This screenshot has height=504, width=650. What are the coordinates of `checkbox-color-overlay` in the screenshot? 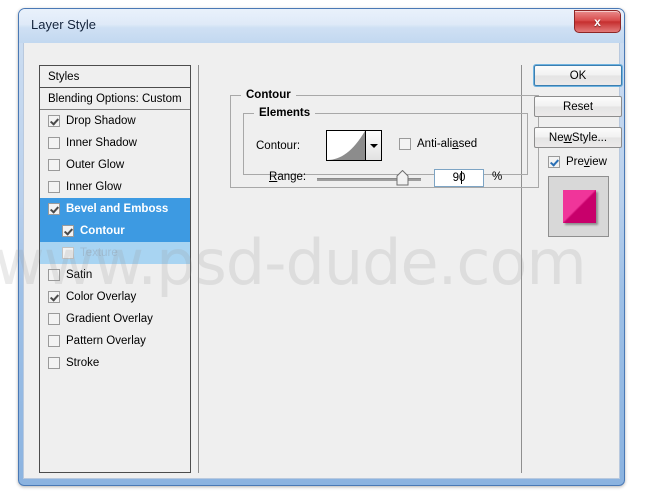 It's located at (54, 297).